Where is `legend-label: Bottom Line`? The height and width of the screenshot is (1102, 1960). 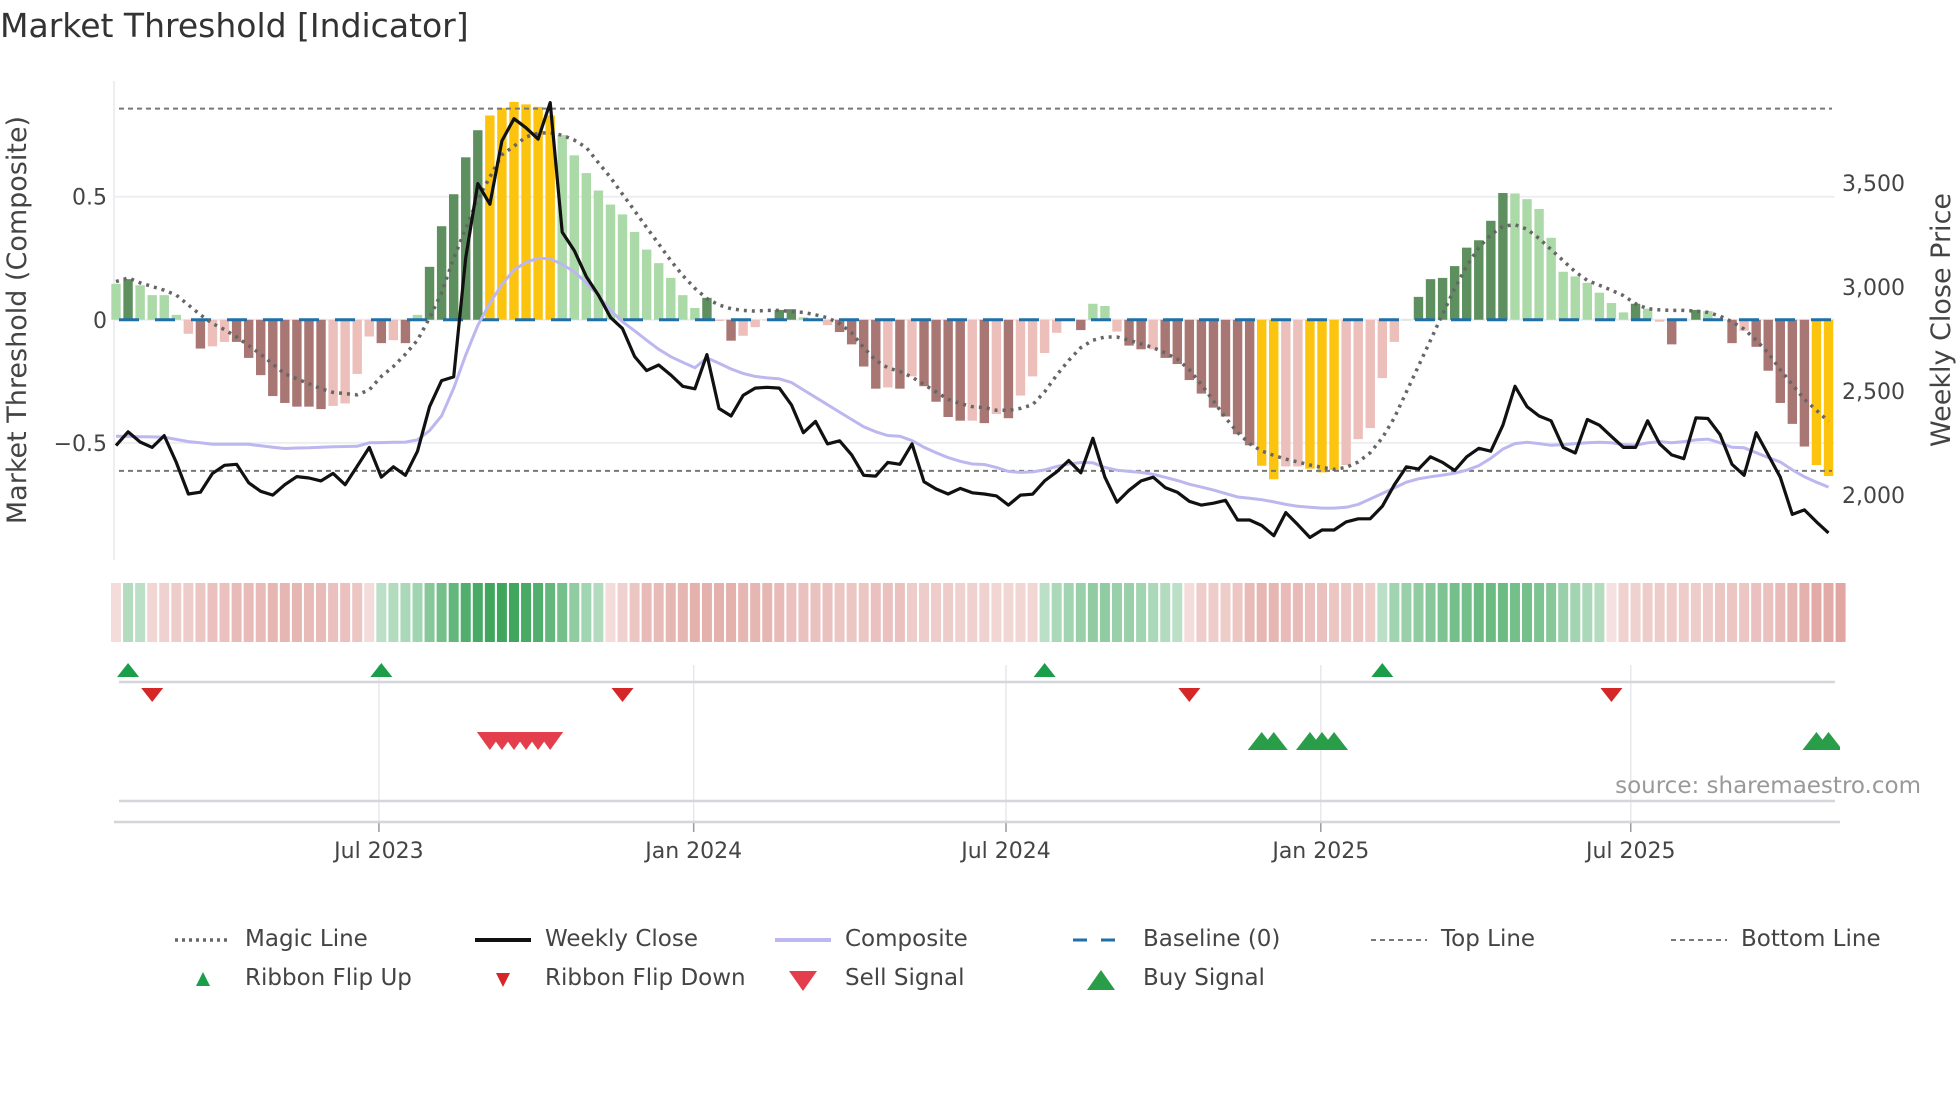 legend-label: Bottom Line is located at coordinates (1811, 939).